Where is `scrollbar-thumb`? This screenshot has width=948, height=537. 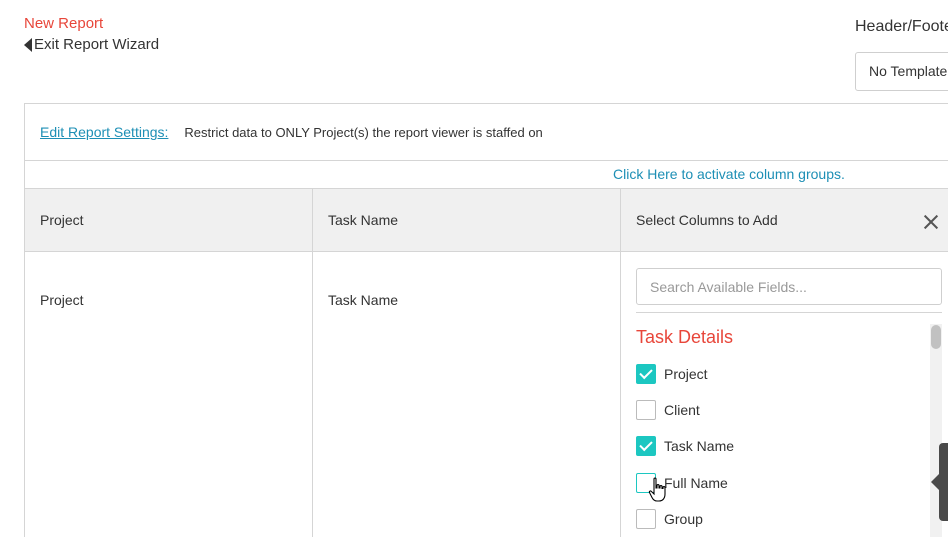 scrollbar-thumb is located at coordinates (936, 337).